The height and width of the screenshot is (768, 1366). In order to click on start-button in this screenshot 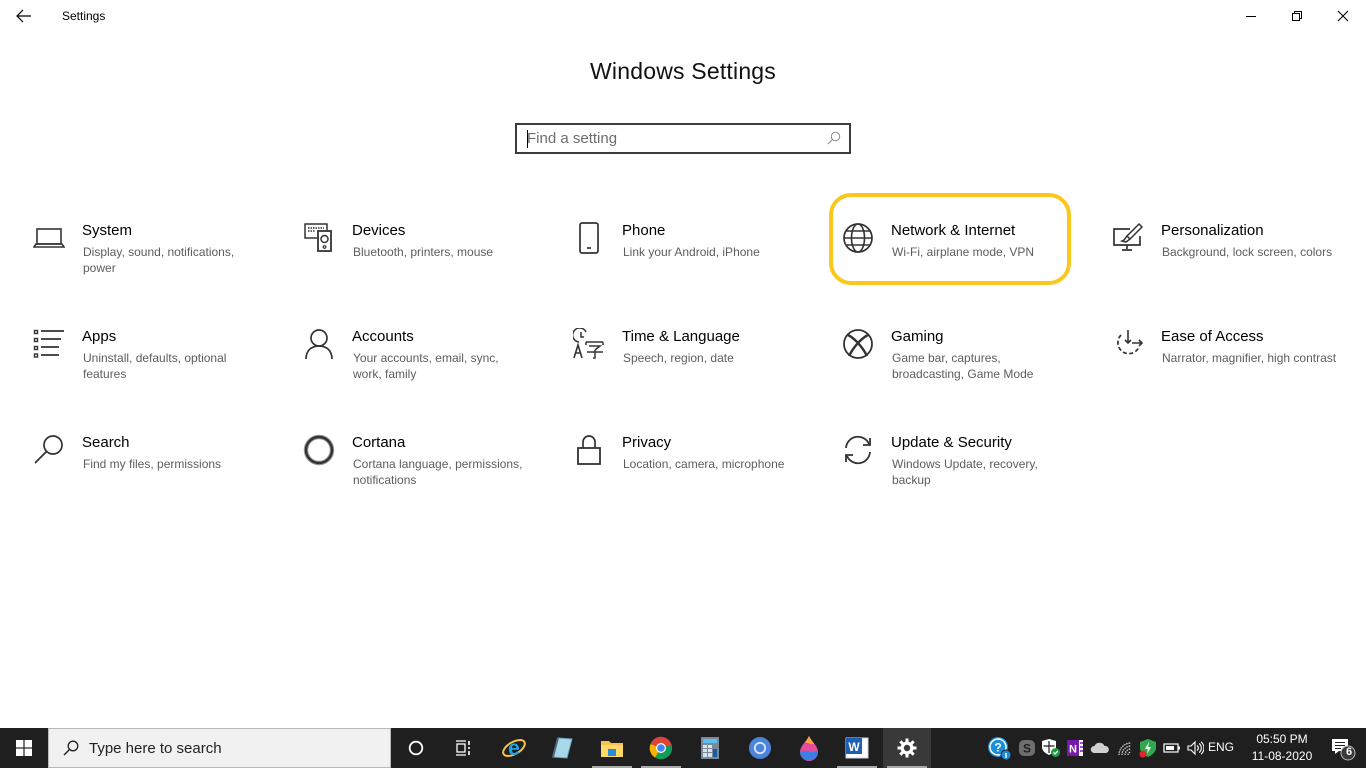, I will do `click(24, 748)`.